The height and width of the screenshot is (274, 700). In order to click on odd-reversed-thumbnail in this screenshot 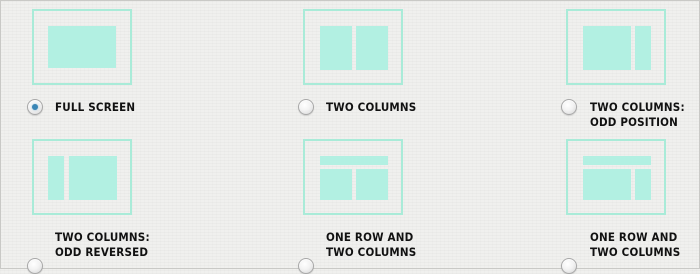, I will do `click(82, 177)`.